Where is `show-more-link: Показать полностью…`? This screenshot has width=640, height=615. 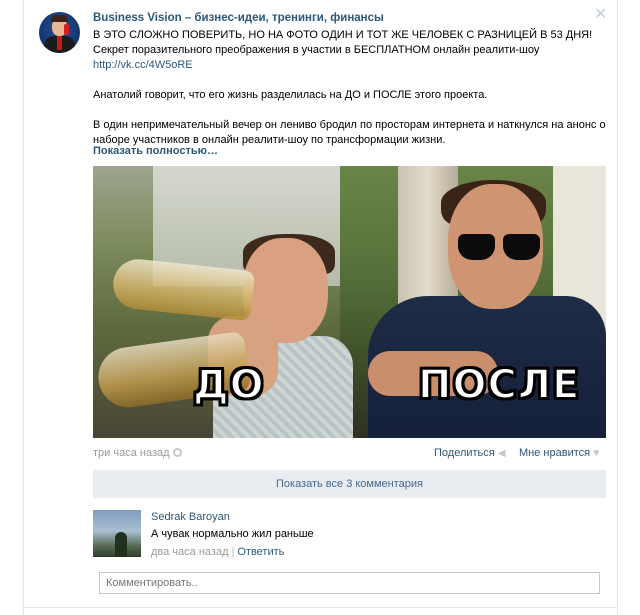
show-more-link: Показать полностью… is located at coordinates (155, 151).